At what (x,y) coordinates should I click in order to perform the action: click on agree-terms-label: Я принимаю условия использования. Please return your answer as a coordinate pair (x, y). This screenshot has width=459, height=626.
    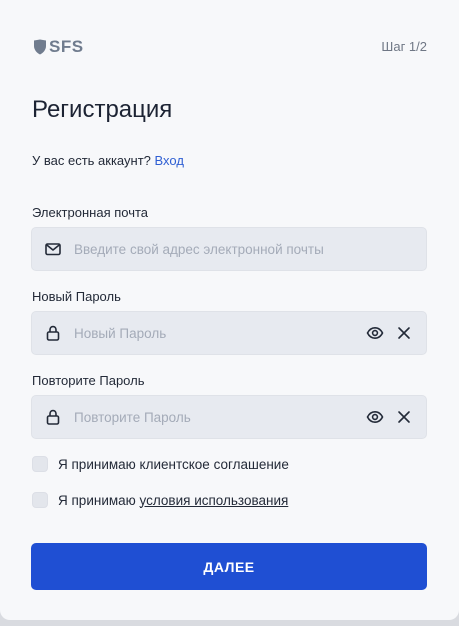
    Looking at the image, I should click on (173, 500).